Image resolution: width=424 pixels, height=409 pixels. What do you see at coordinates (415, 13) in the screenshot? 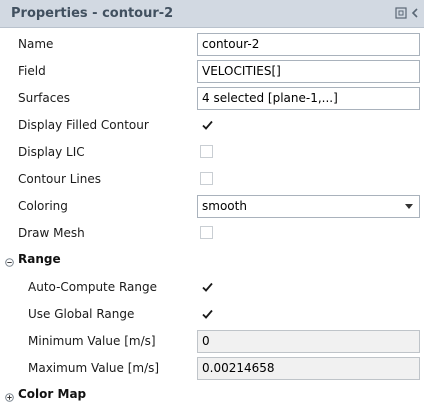
I see `chevron-left-icon` at bounding box center [415, 13].